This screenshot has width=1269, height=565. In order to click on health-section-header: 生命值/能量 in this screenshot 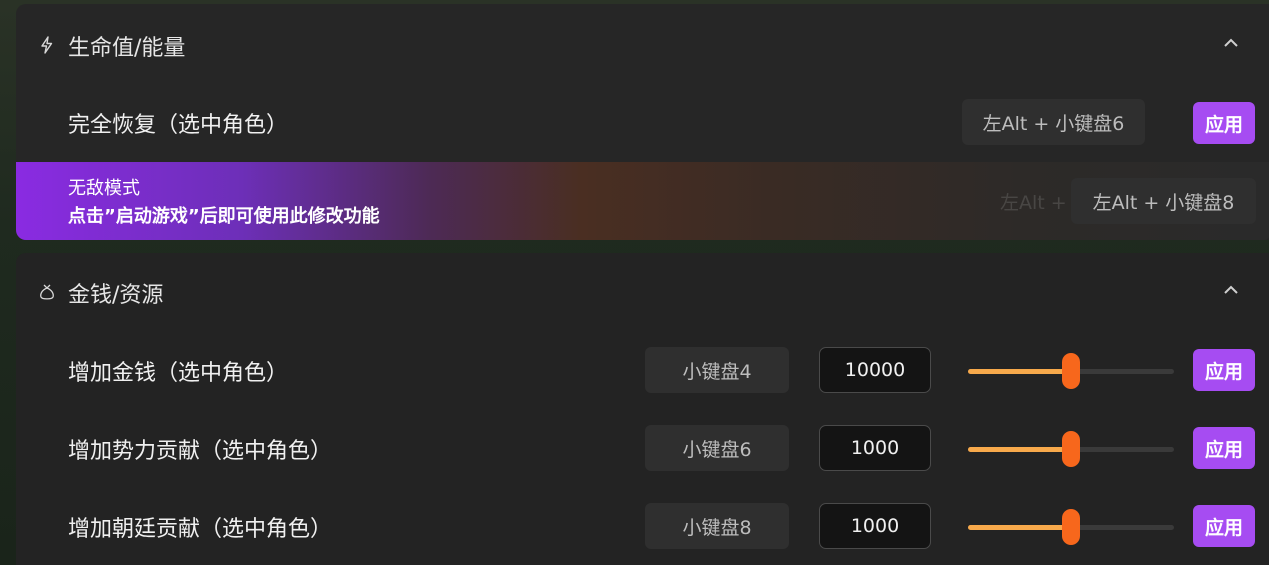, I will do `click(641, 43)`.